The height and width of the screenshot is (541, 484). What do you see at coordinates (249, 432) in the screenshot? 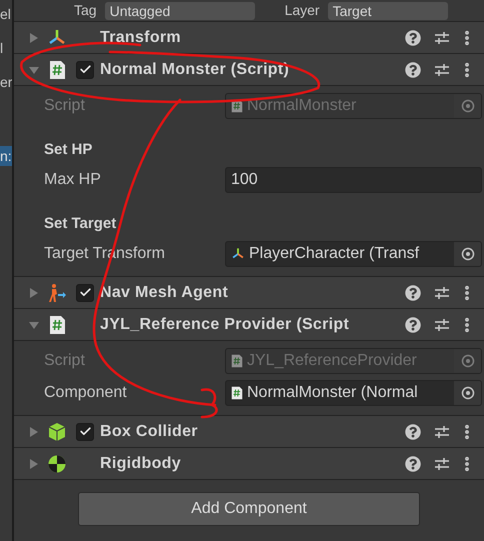
I see `component-header: Box Collider` at bounding box center [249, 432].